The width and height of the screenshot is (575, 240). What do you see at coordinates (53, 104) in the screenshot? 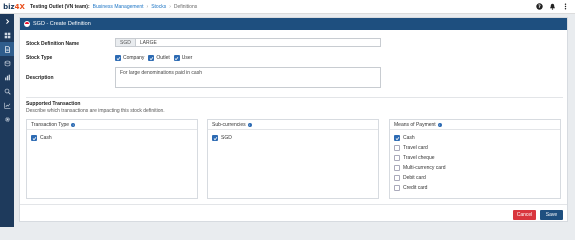
I see `supported-transaction-title: Supported Transaction` at bounding box center [53, 104].